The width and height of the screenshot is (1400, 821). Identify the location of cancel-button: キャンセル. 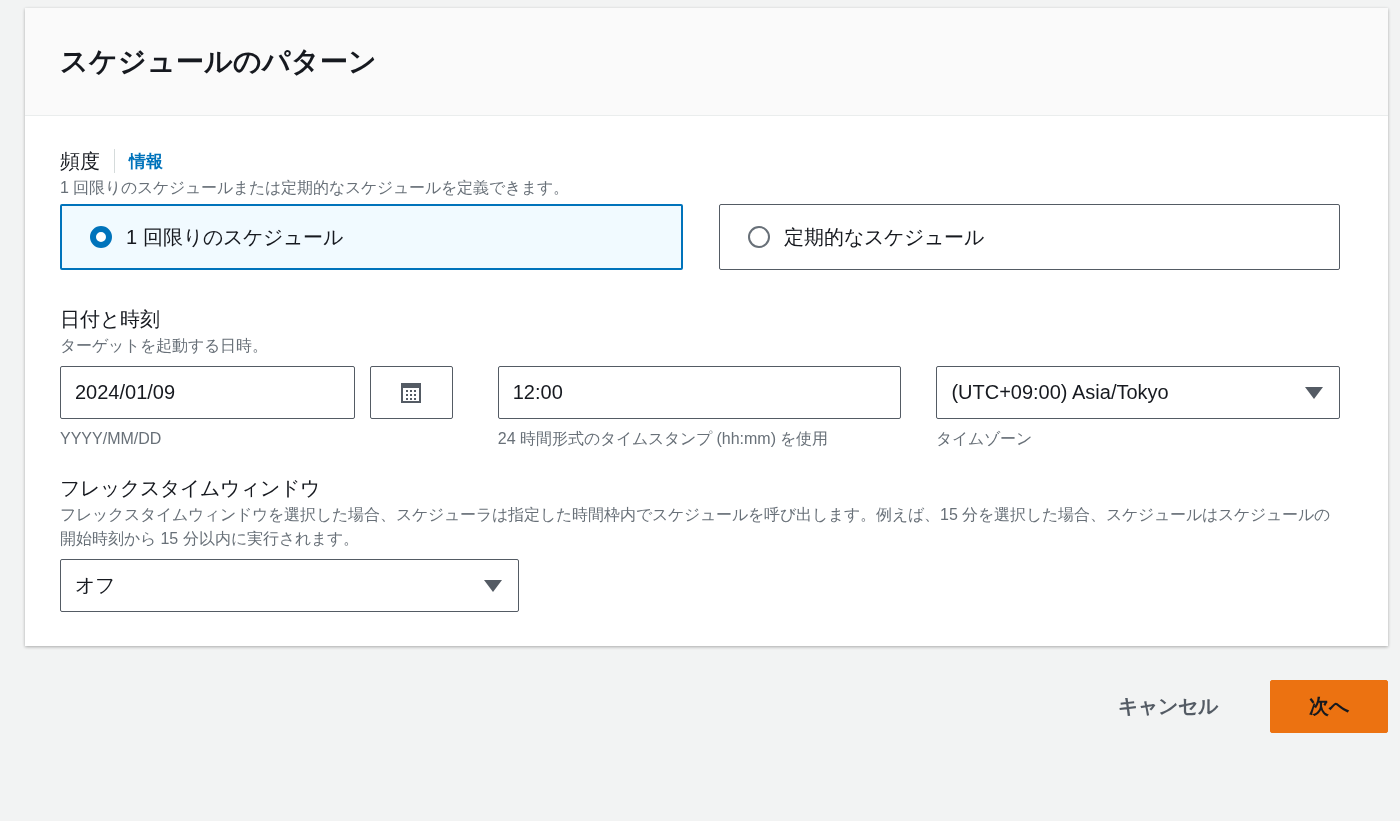
(1168, 706).